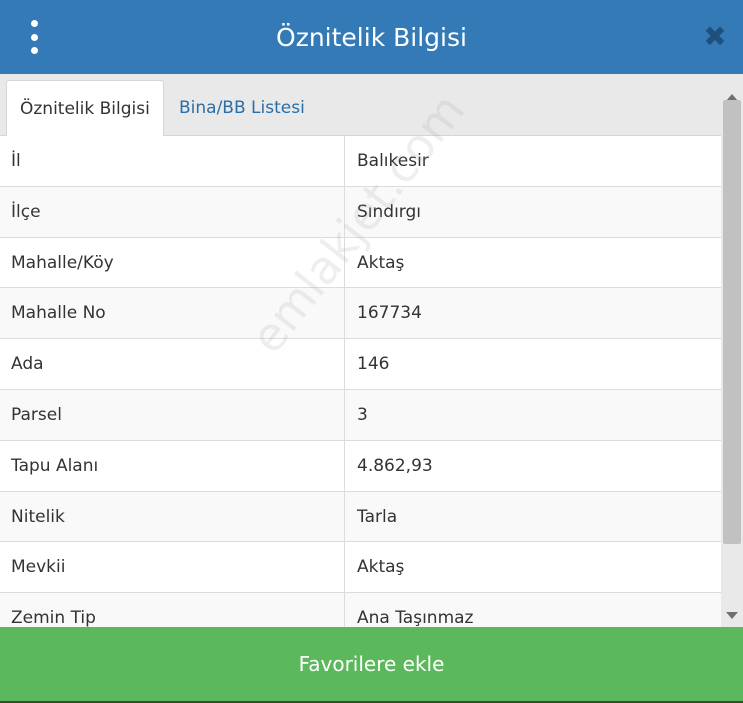 The height and width of the screenshot is (703, 743). What do you see at coordinates (172, 313) in the screenshot?
I see `attribute-key: Mahalle No` at bounding box center [172, 313].